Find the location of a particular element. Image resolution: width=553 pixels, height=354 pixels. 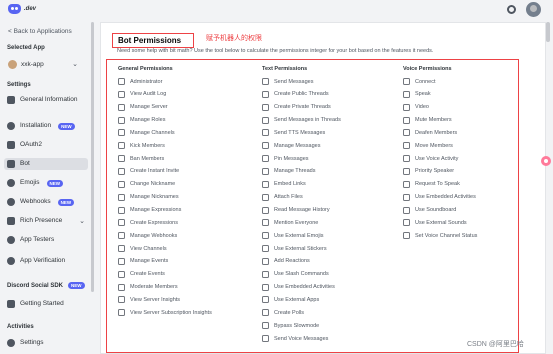

permission-option: Manage Nicknames is located at coordinates (148, 197).